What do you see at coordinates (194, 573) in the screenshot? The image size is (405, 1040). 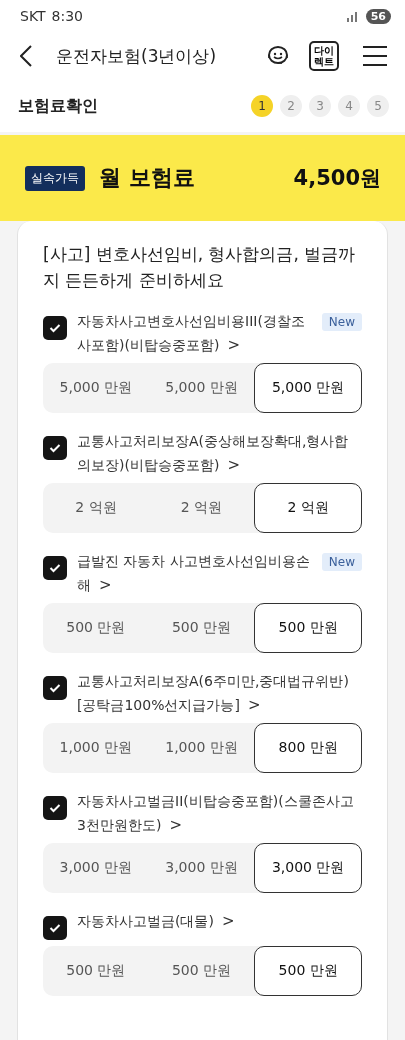 I see `coverage-title: 급발진 자동차 사고변호사선임비용손해 >` at bounding box center [194, 573].